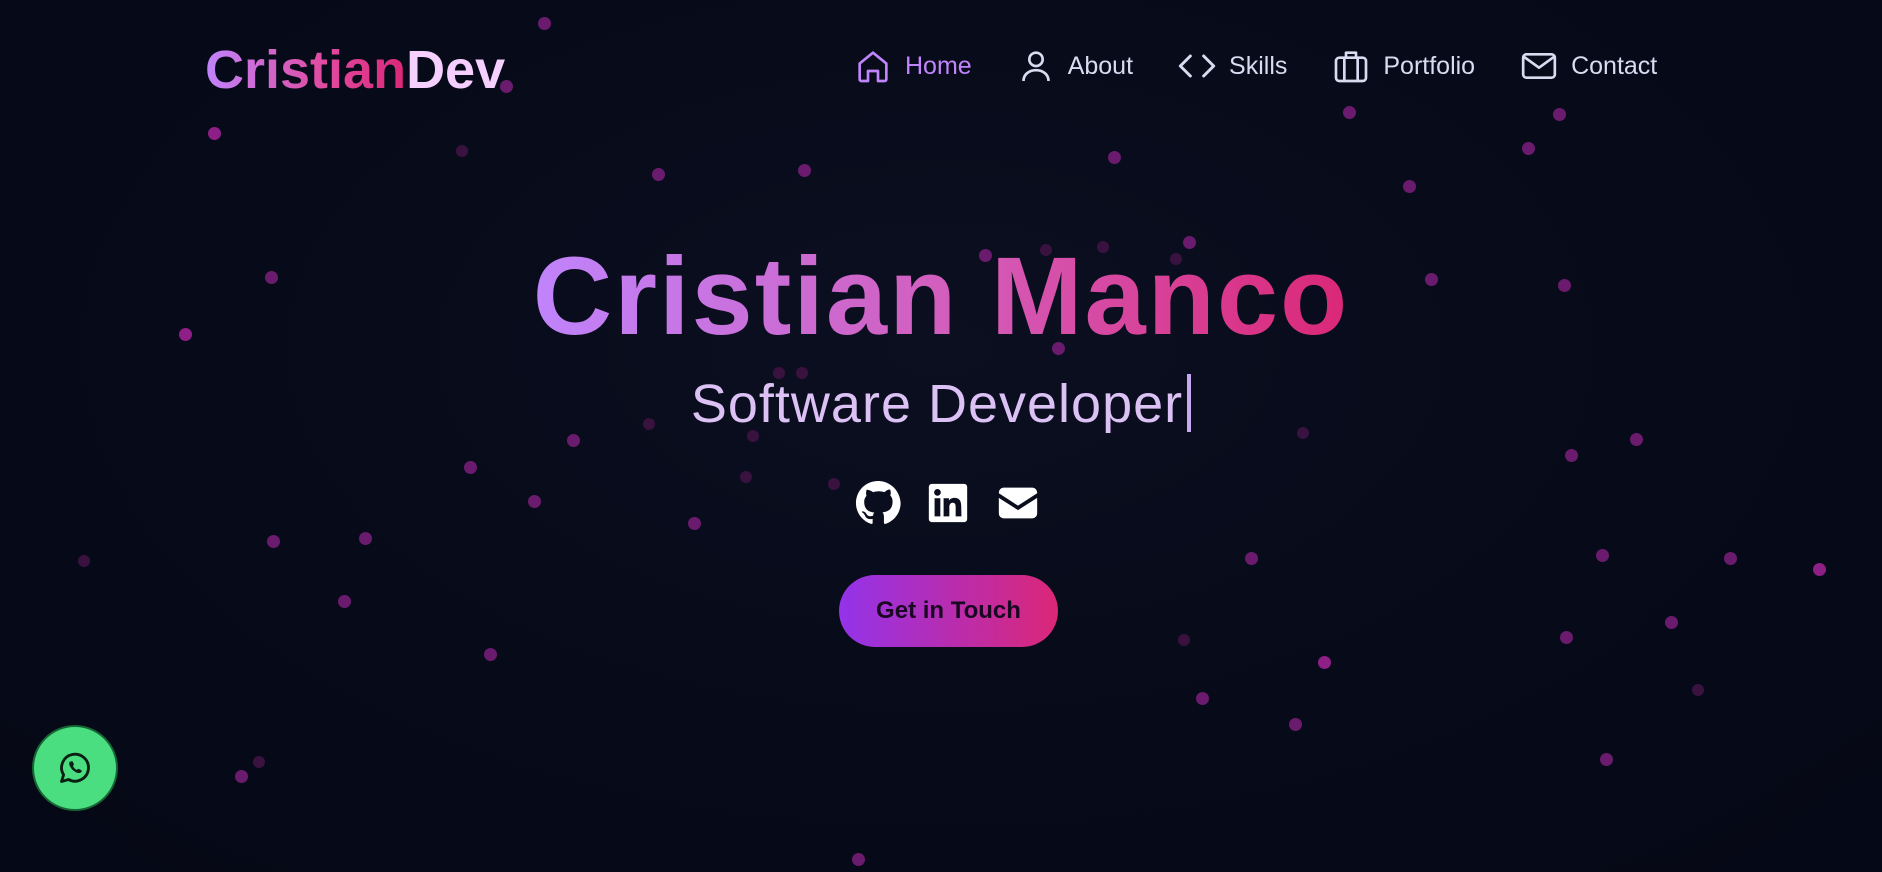  I want to click on nav-item-skills: Skills, so click(1232, 66).